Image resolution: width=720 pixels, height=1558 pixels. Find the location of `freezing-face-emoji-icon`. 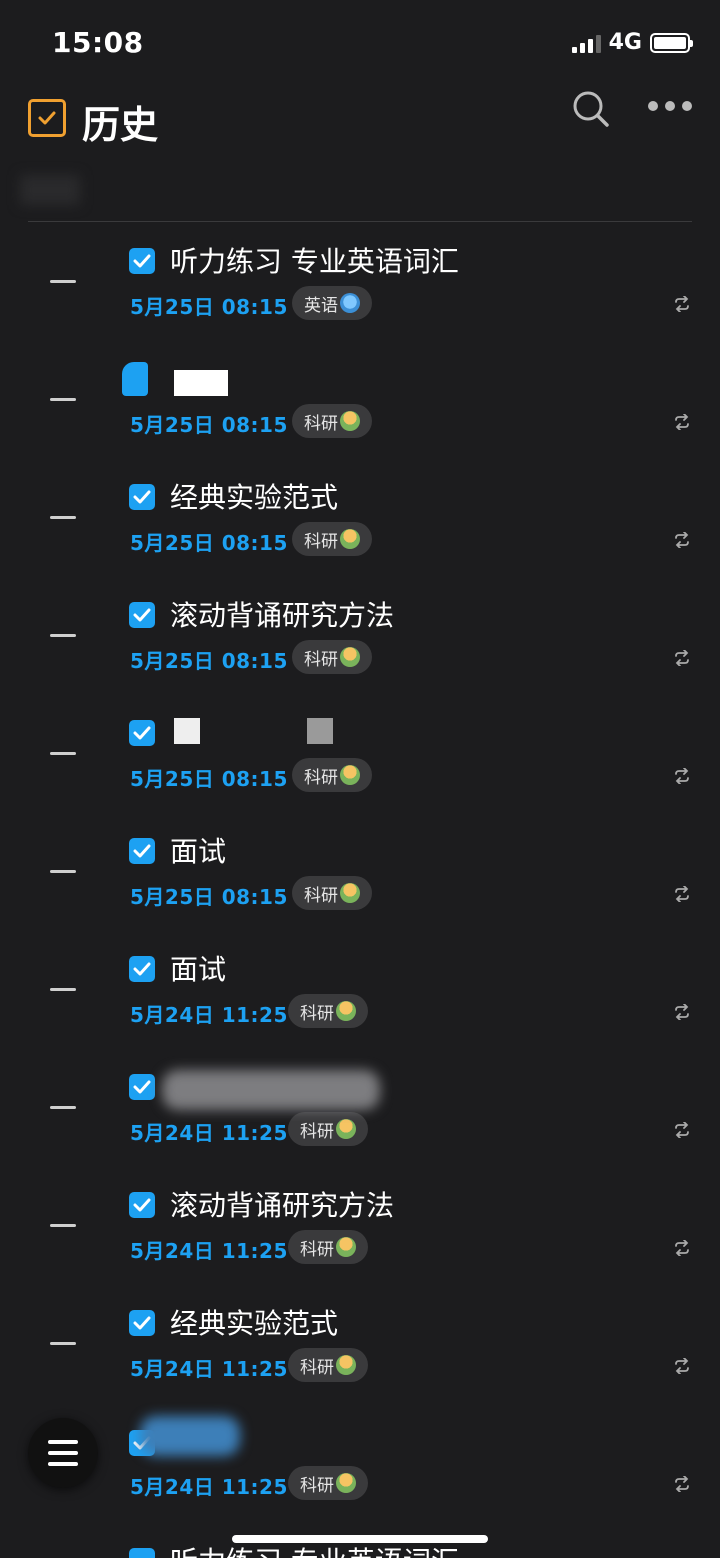

freezing-face-emoji-icon is located at coordinates (350, 303).